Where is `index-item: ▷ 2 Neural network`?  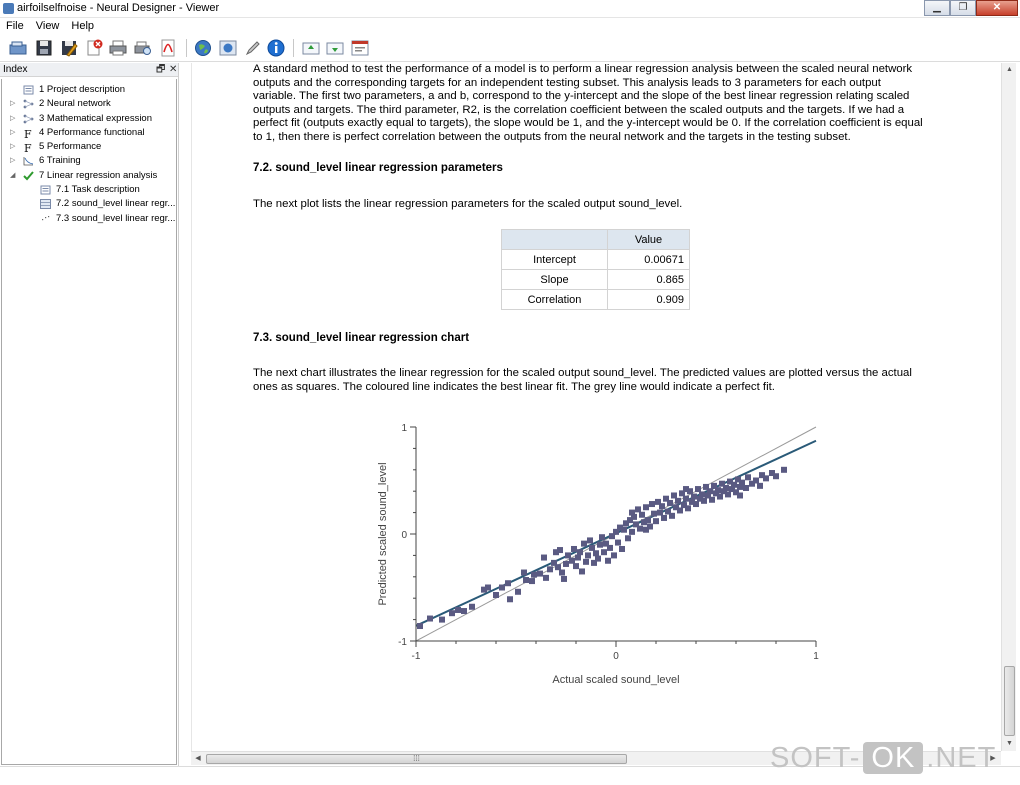 index-item: ▷ 2 Neural network is located at coordinates (89, 104).